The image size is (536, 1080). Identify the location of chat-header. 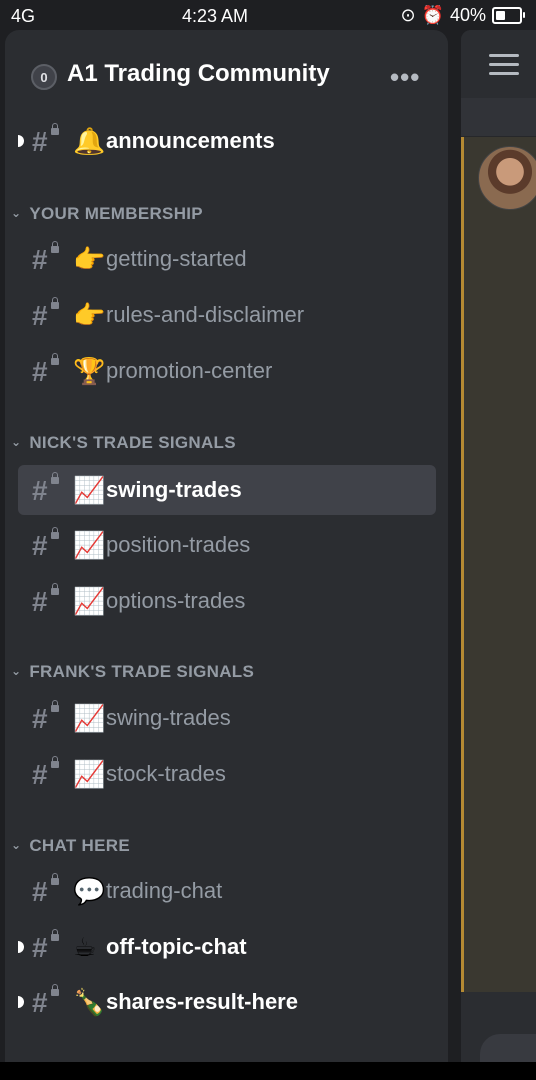
(498, 64).